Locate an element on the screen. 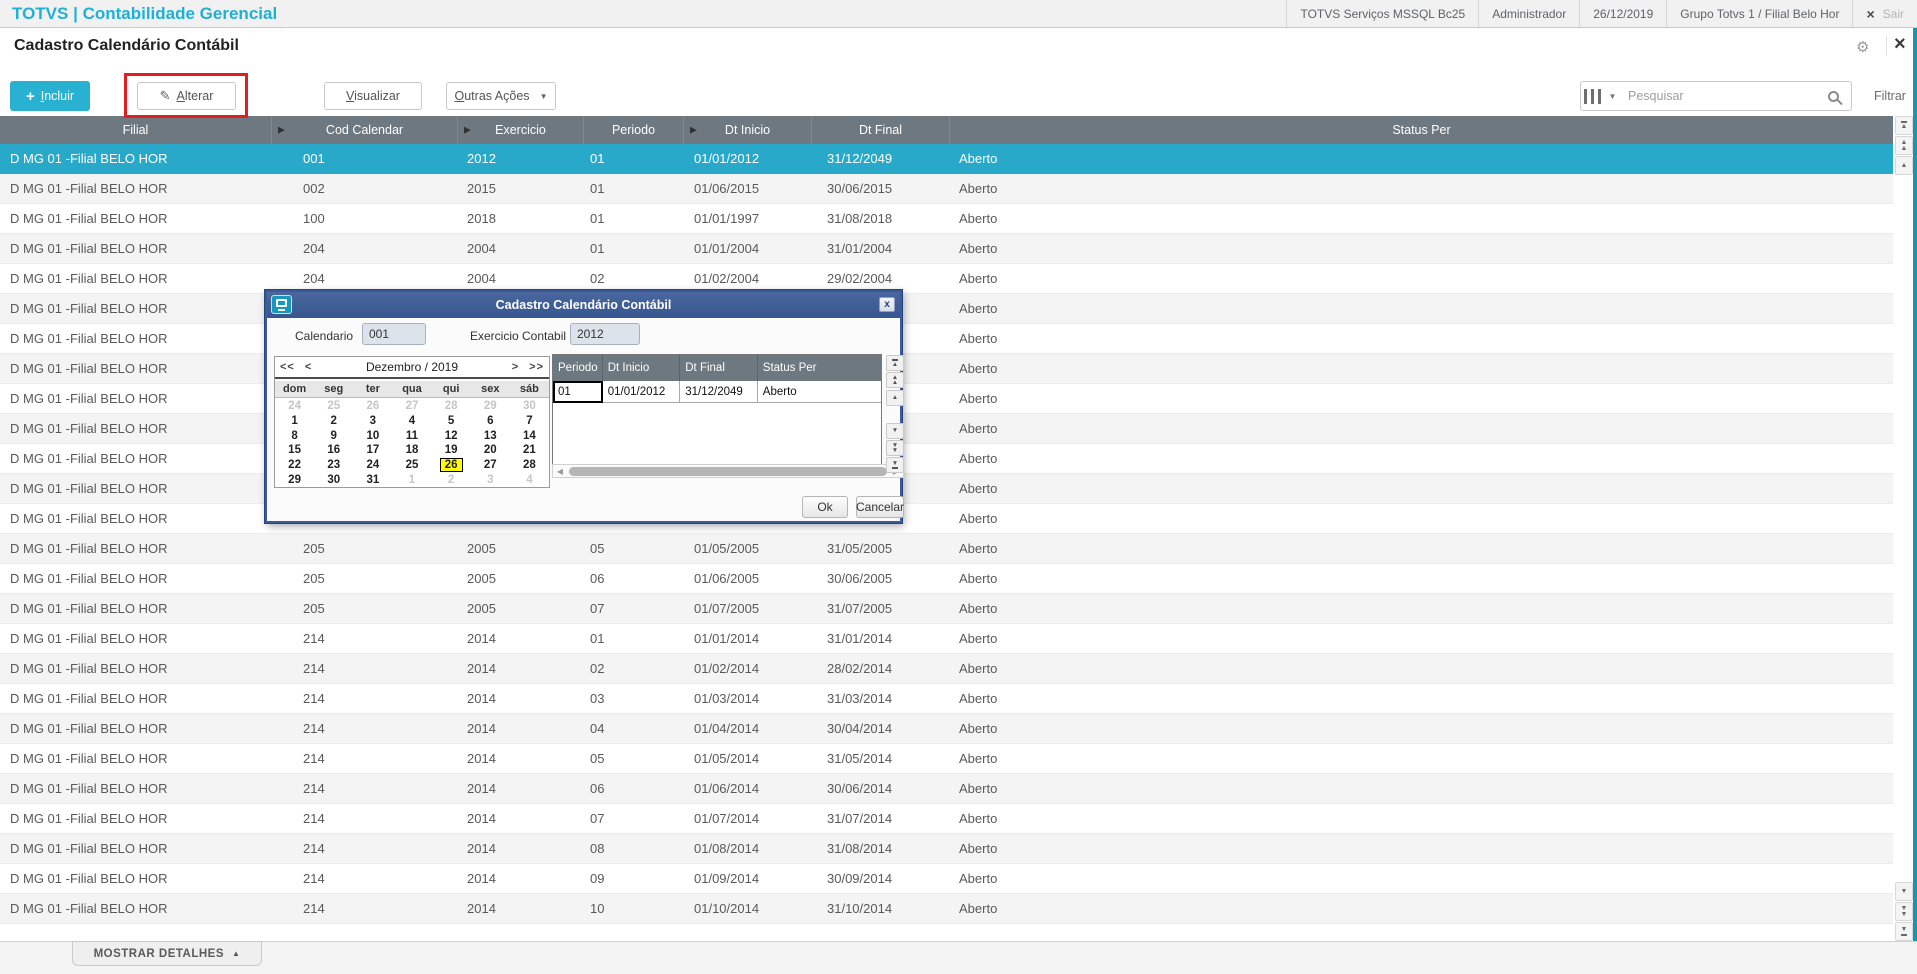  gear-icon: ⚙ is located at coordinates (1862, 47).